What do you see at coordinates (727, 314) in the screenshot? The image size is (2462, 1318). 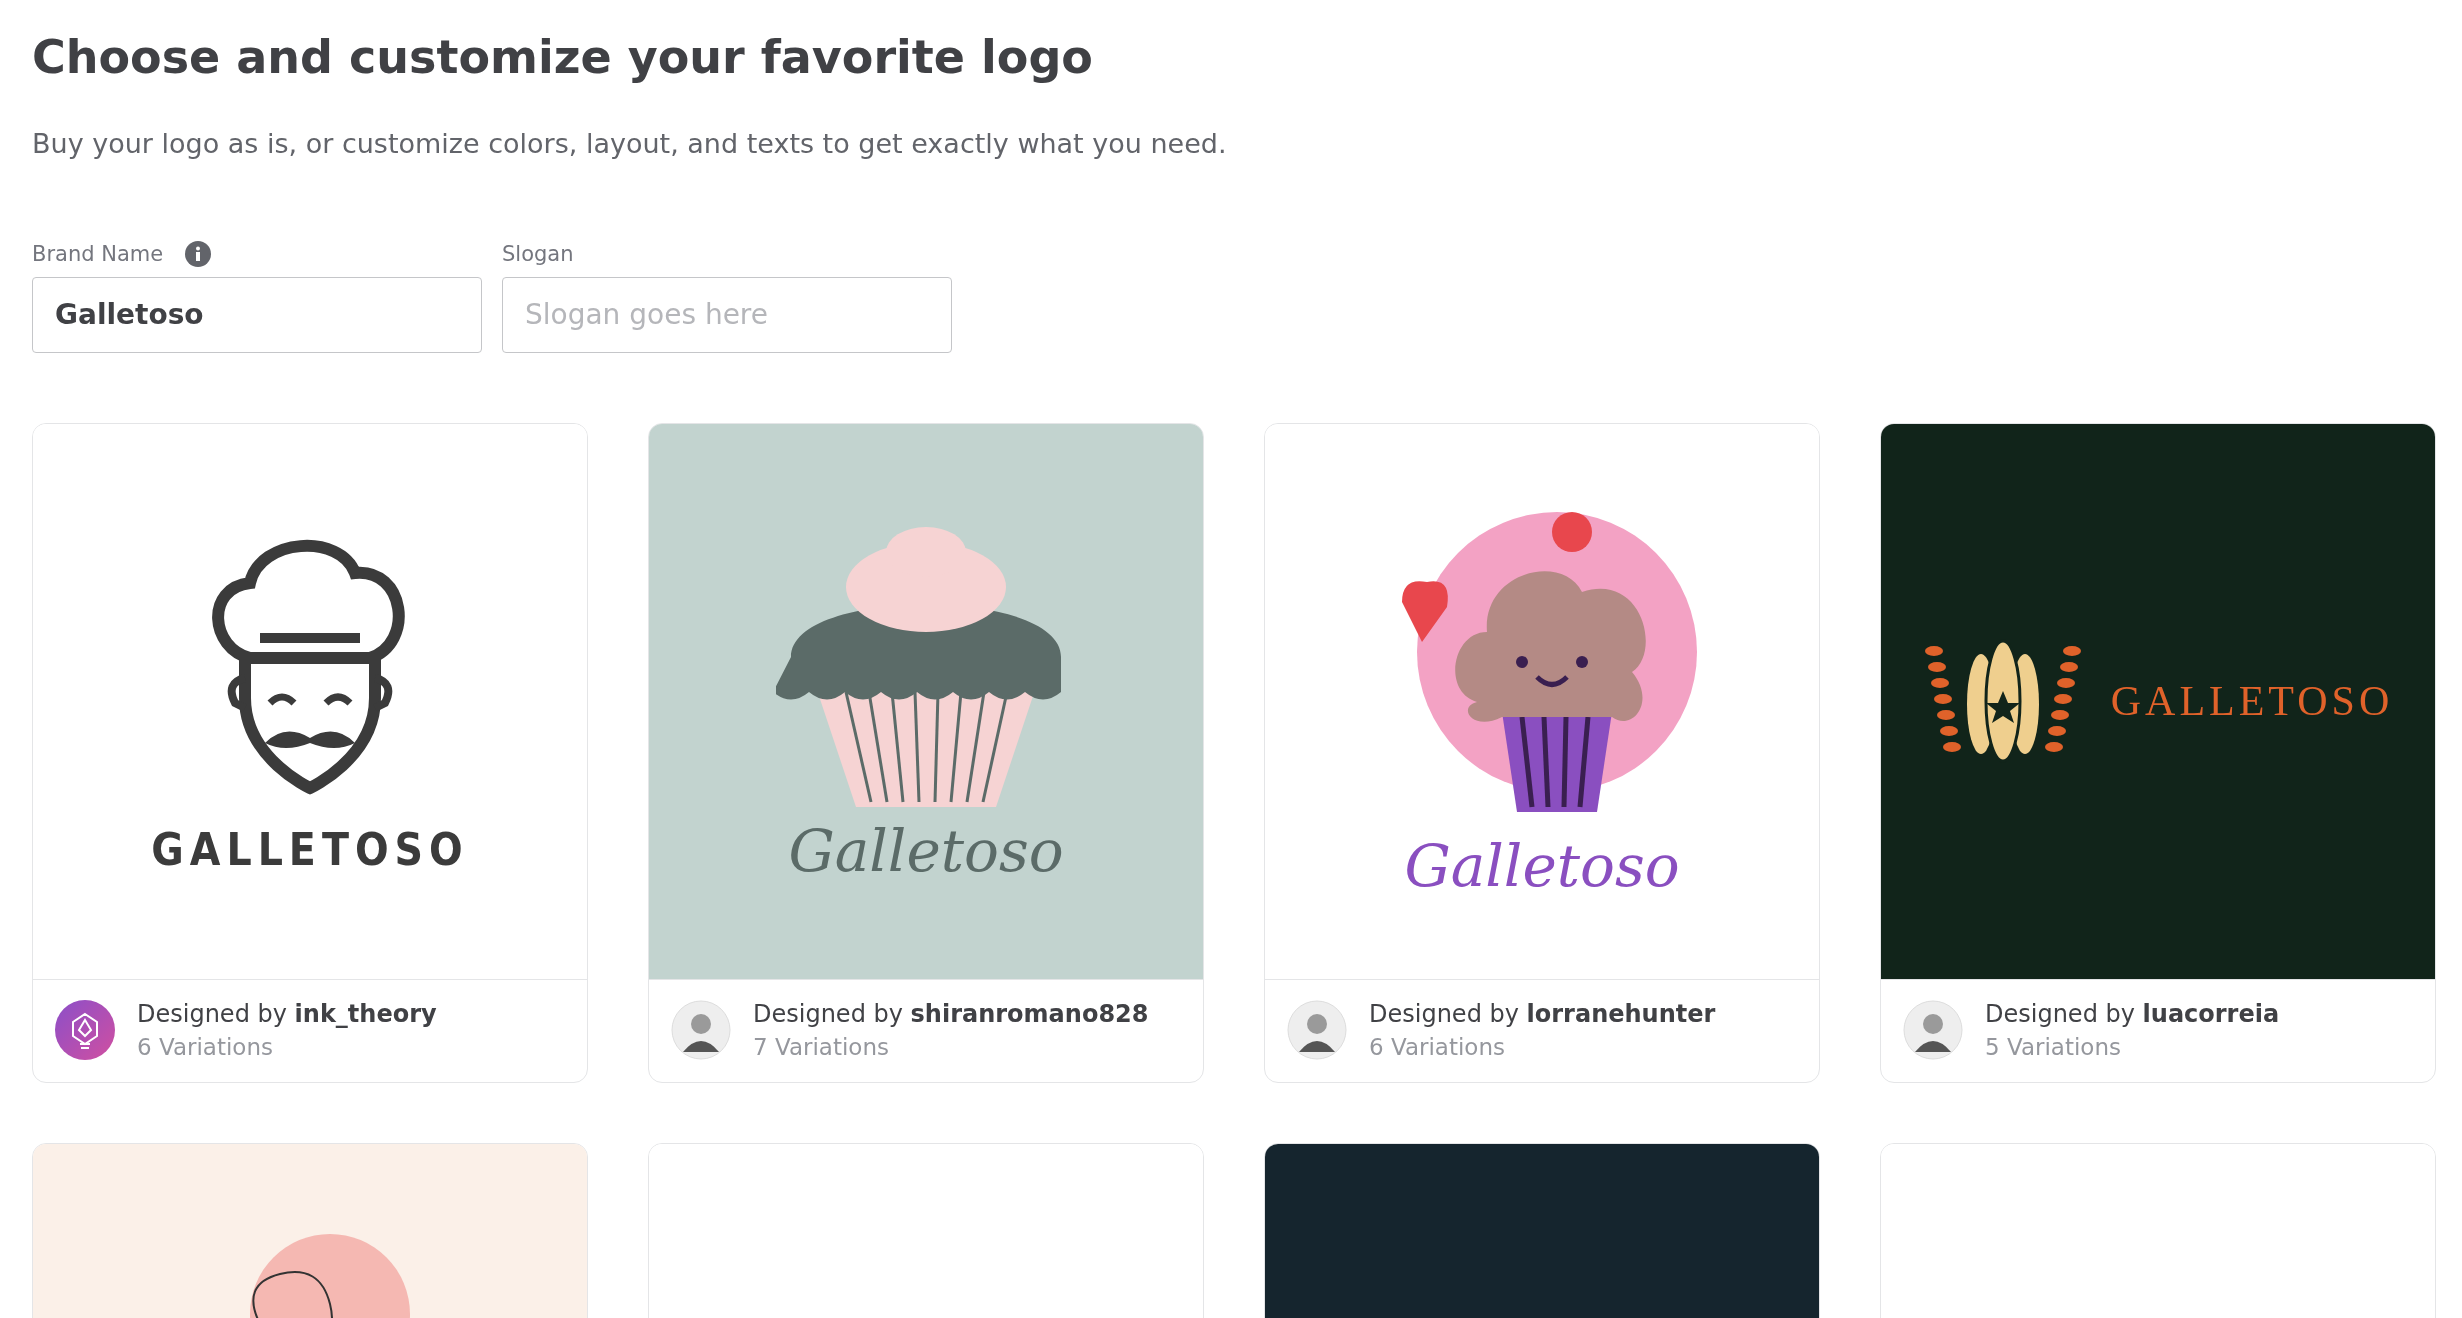 I see `text-input-field: Slogan goes here` at bounding box center [727, 314].